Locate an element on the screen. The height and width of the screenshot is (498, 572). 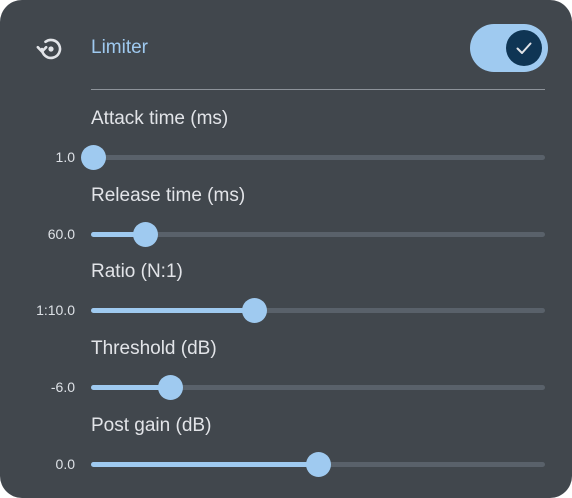
param-label: Attack time (ms) is located at coordinates (160, 118).